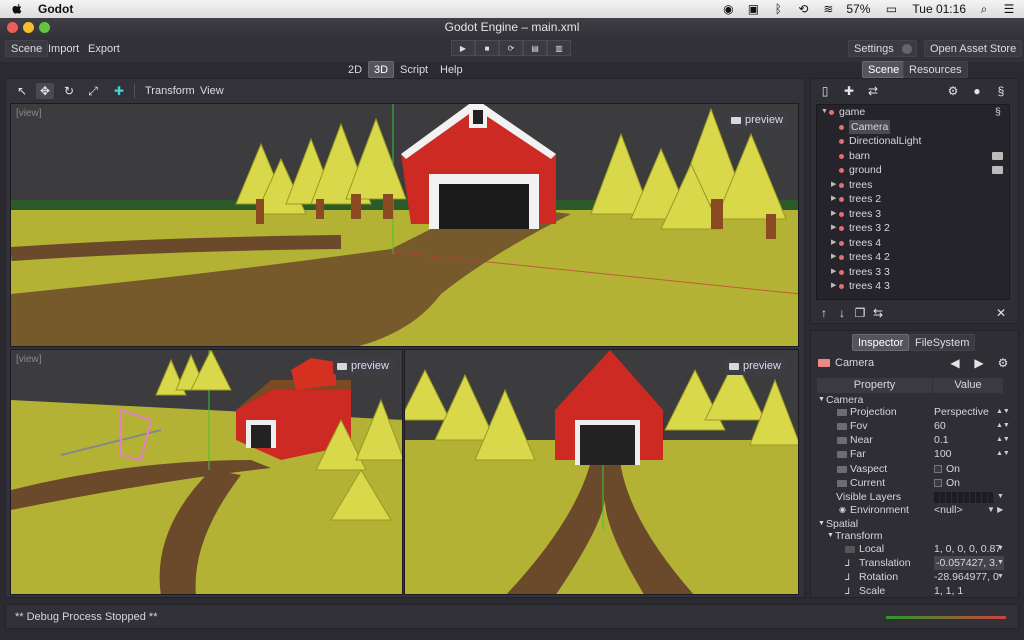  Describe the element at coordinates (511, 48) in the screenshot. I see `play-scene-button: ⟳` at that location.